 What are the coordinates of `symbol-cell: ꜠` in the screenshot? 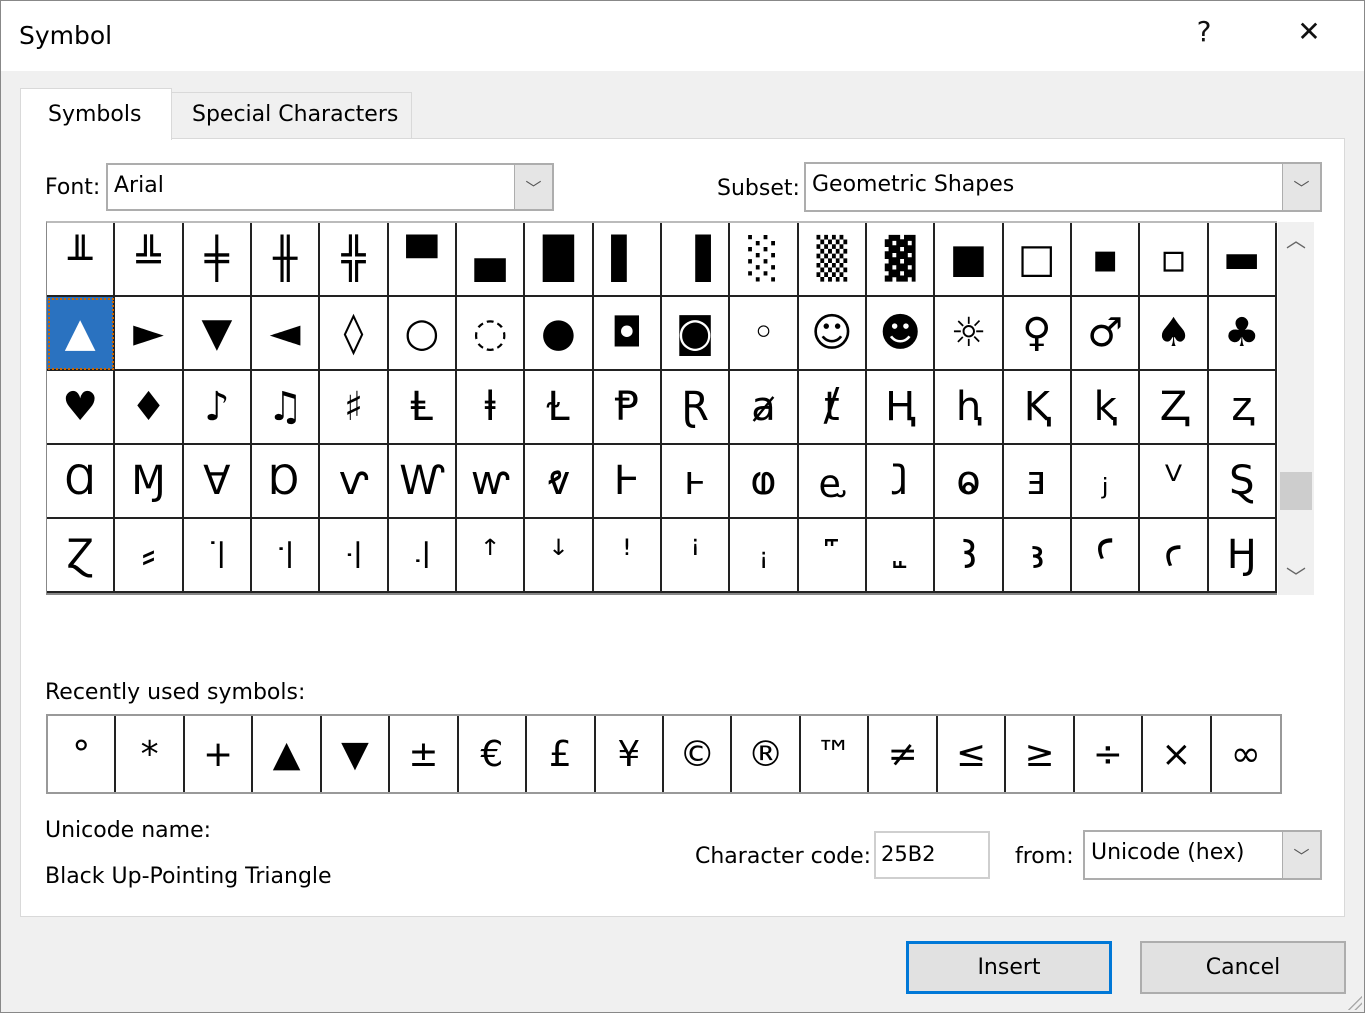 It's located at (832, 556).